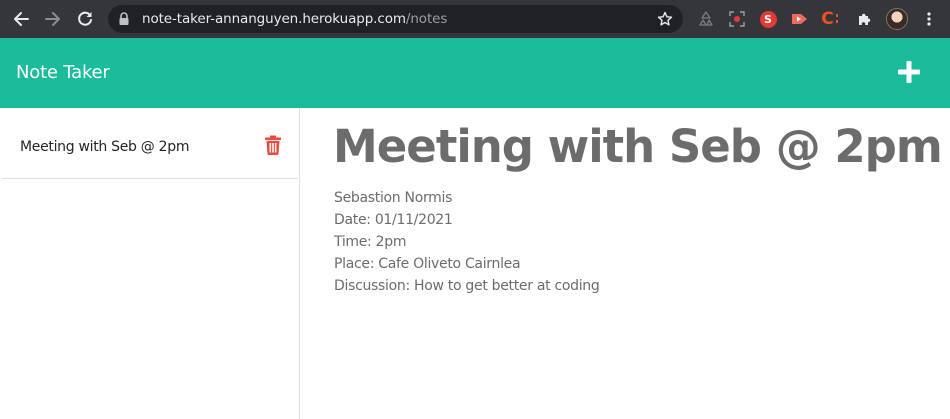  I want to click on delete-note-button, so click(273, 145).